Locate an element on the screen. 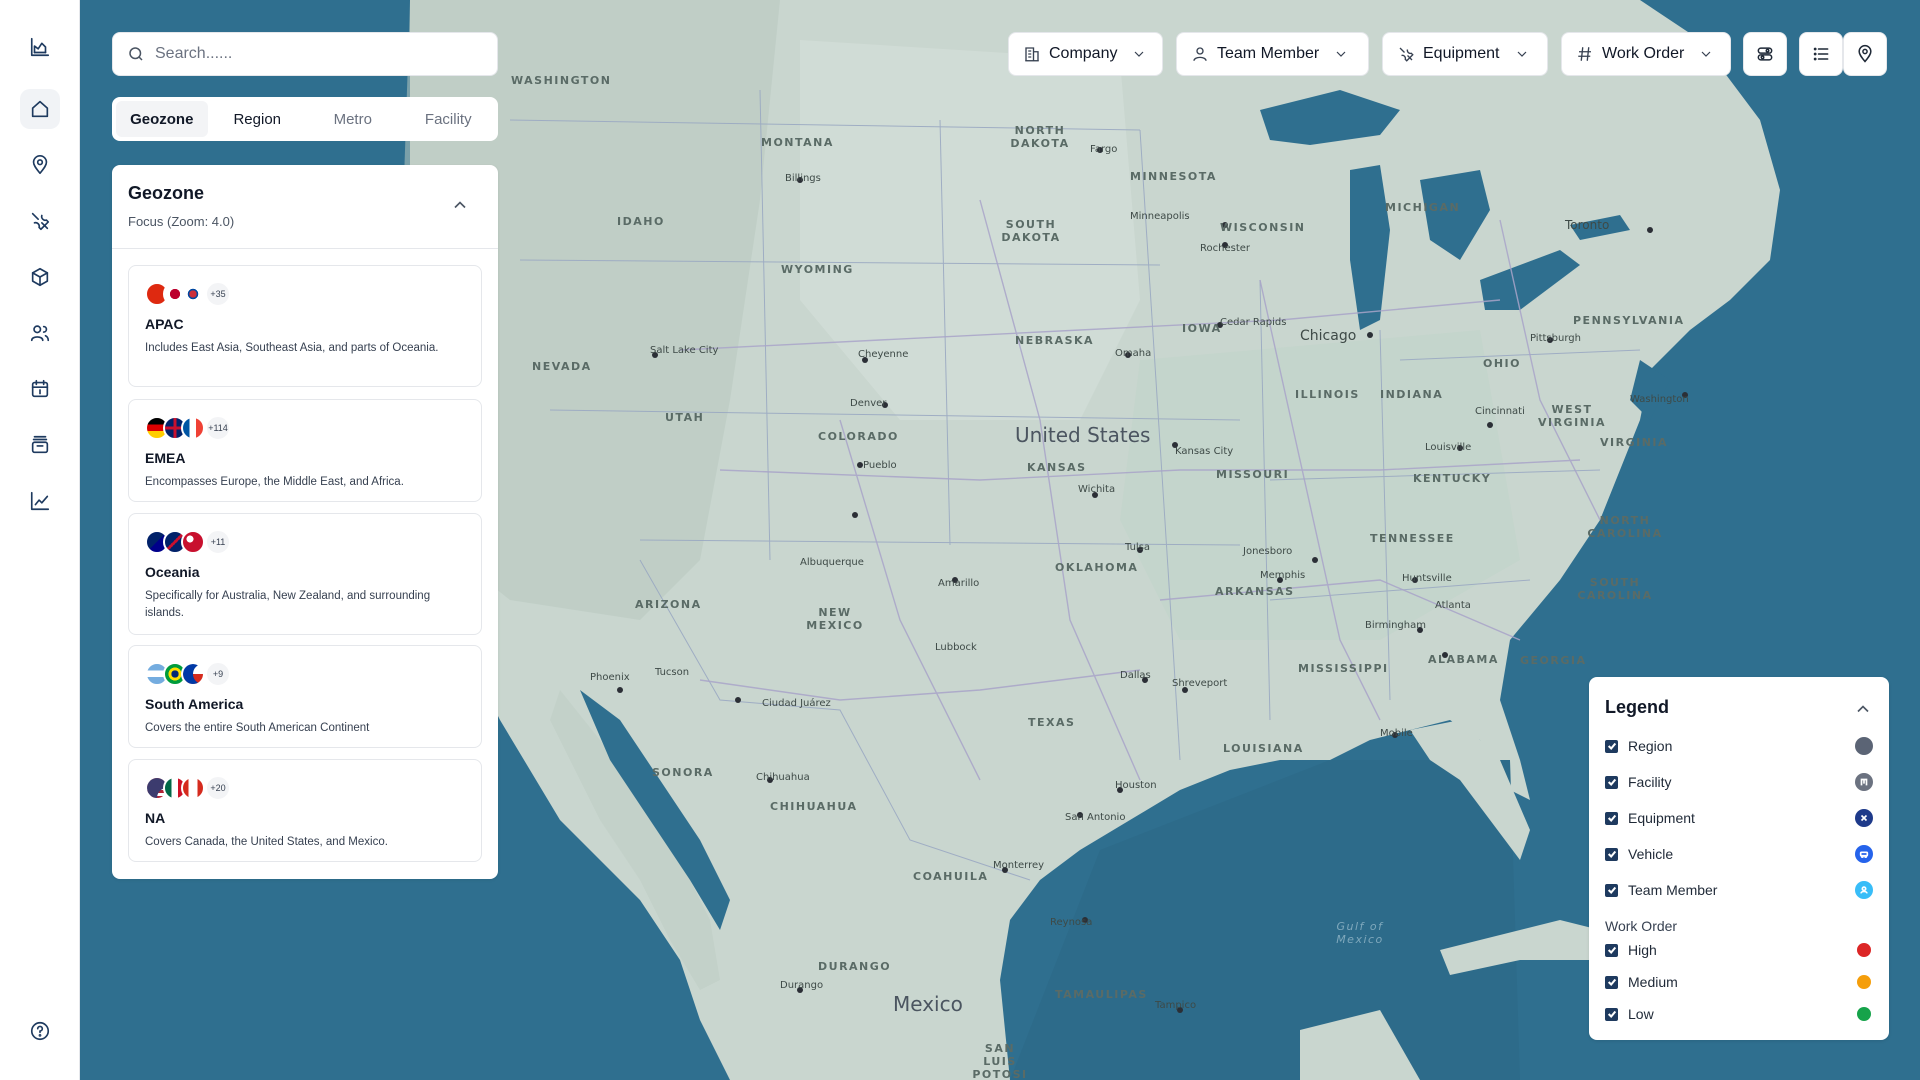 Image resolution: width=1920 pixels, height=1080 pixels. map-label-state: DURANGO is located at coordinates (855, 966).